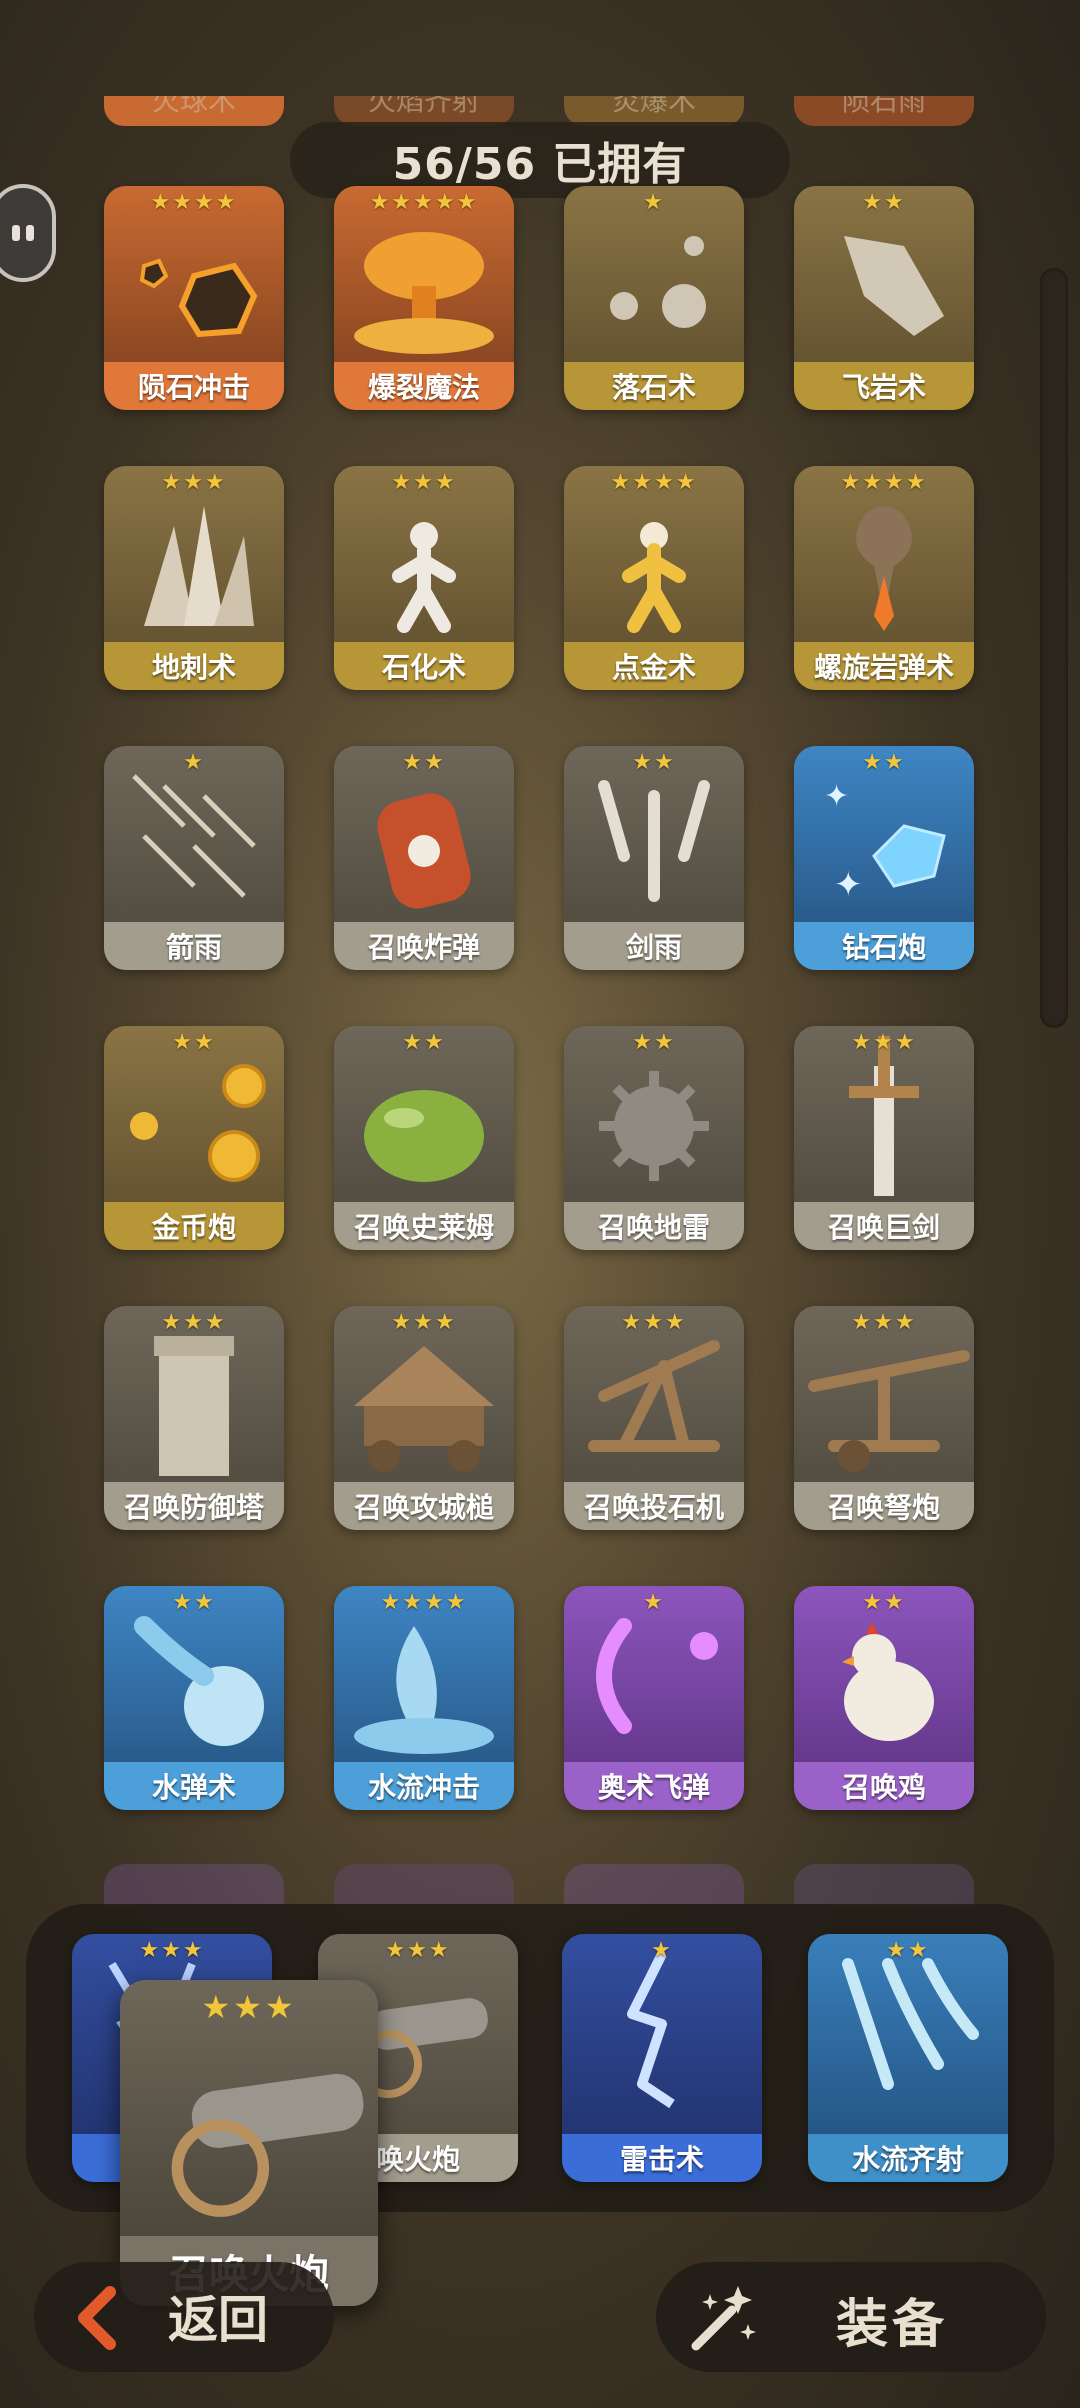 Image resolution: width=1080 pixels, height=2408 pixels. Describe the element at coordinates (654, 1138) in the screenshot. I see `skill-card: ★★ 召唤地雷` at that location.